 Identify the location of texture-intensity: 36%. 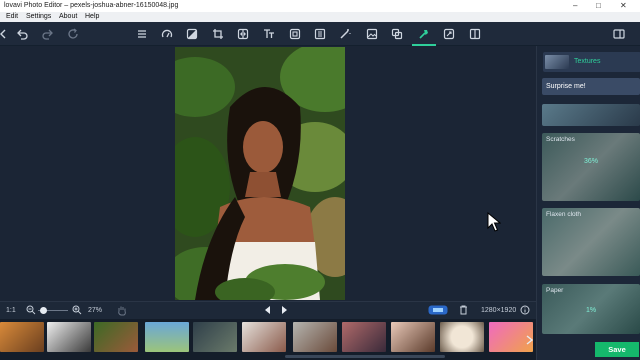
(591, 161).